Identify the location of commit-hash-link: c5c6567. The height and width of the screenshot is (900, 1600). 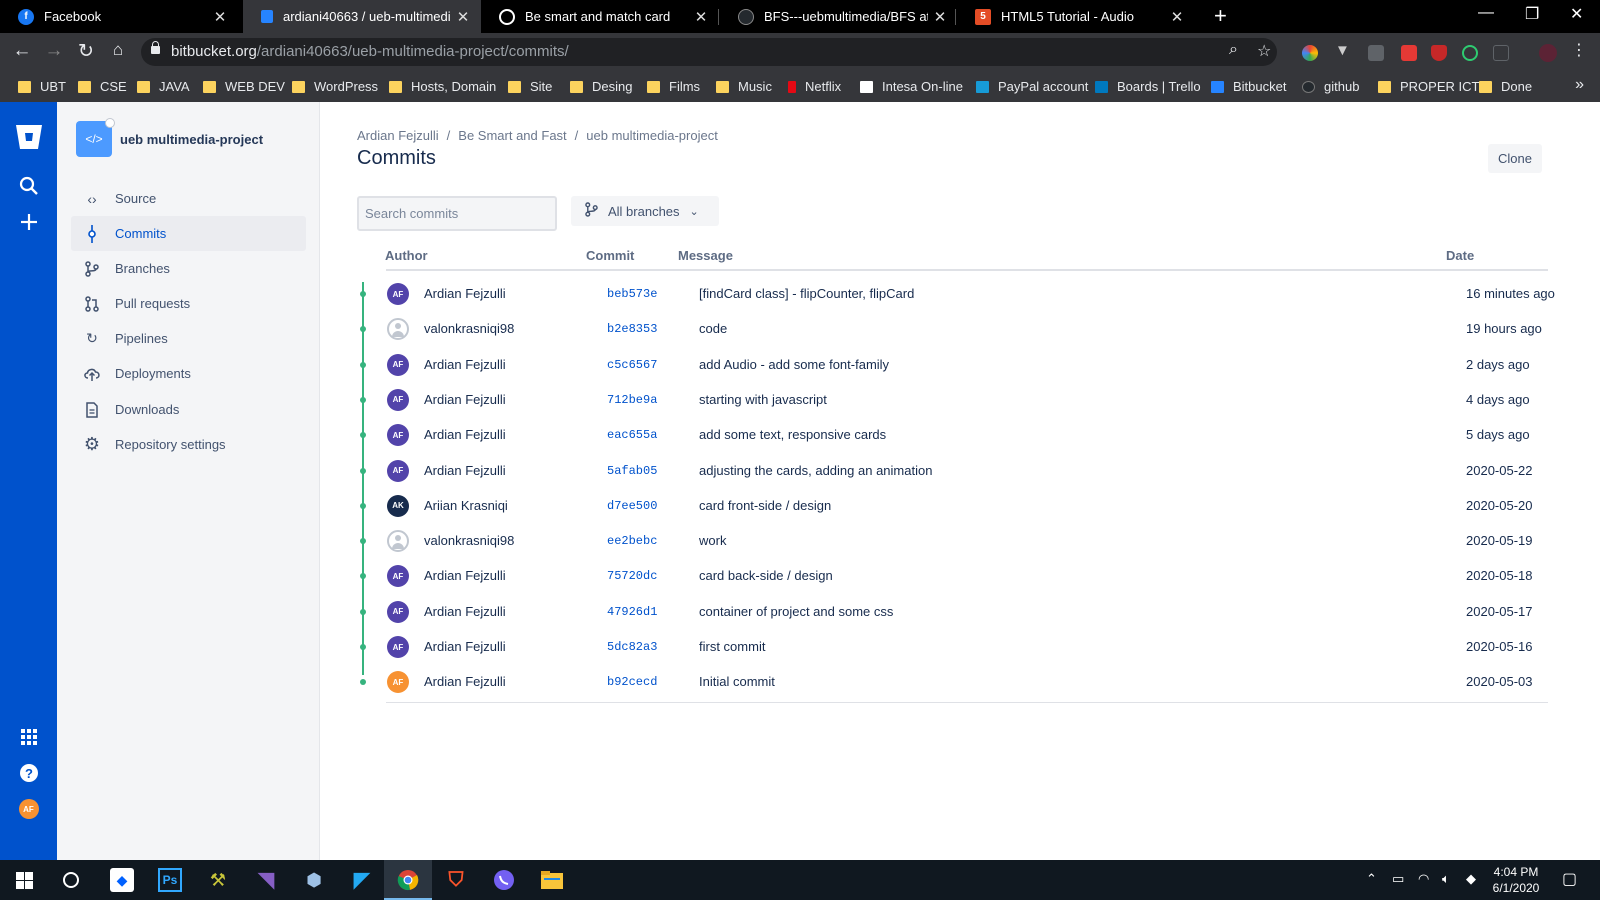
(632, 365).